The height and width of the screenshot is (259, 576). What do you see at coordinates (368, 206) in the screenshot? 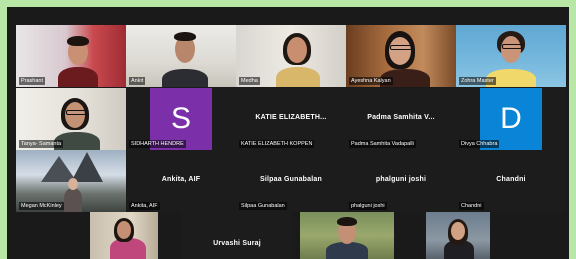
I see `participant-name: phalguni joshi` at bounding box center [368, 206].